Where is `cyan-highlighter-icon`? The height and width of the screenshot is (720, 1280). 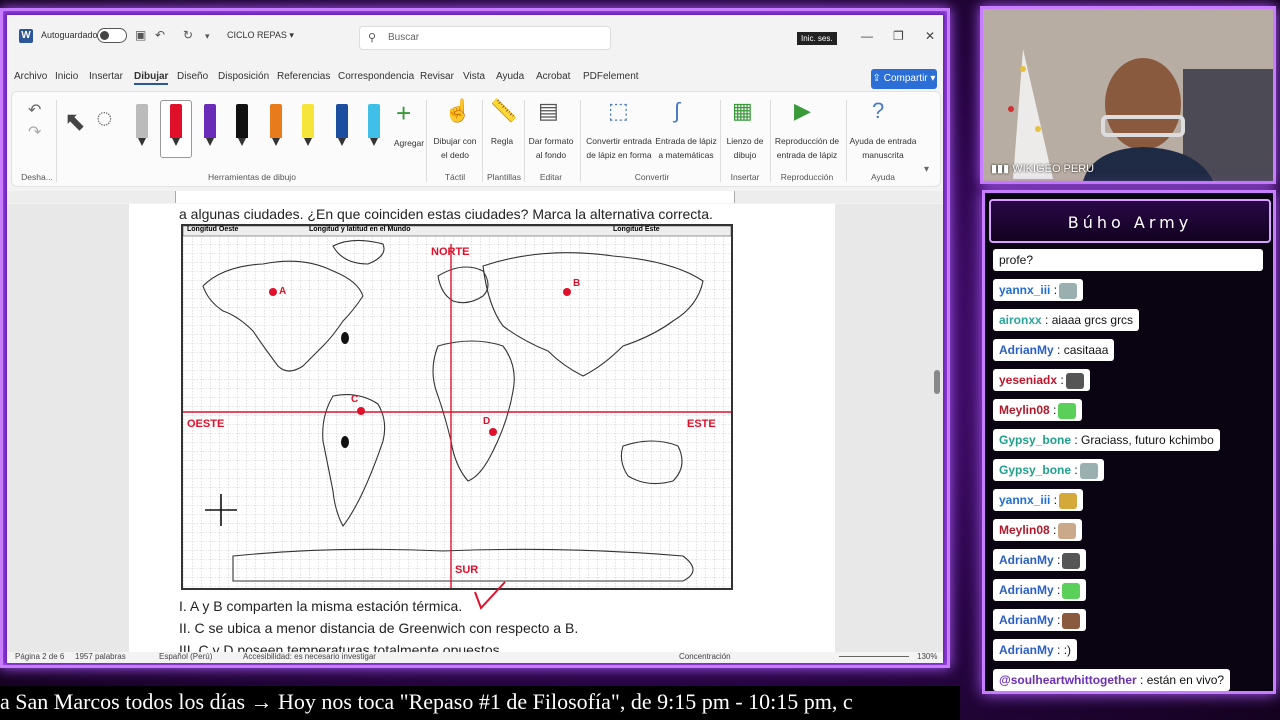 cyan-highlighter-icon is located at coordinates (374, 125).